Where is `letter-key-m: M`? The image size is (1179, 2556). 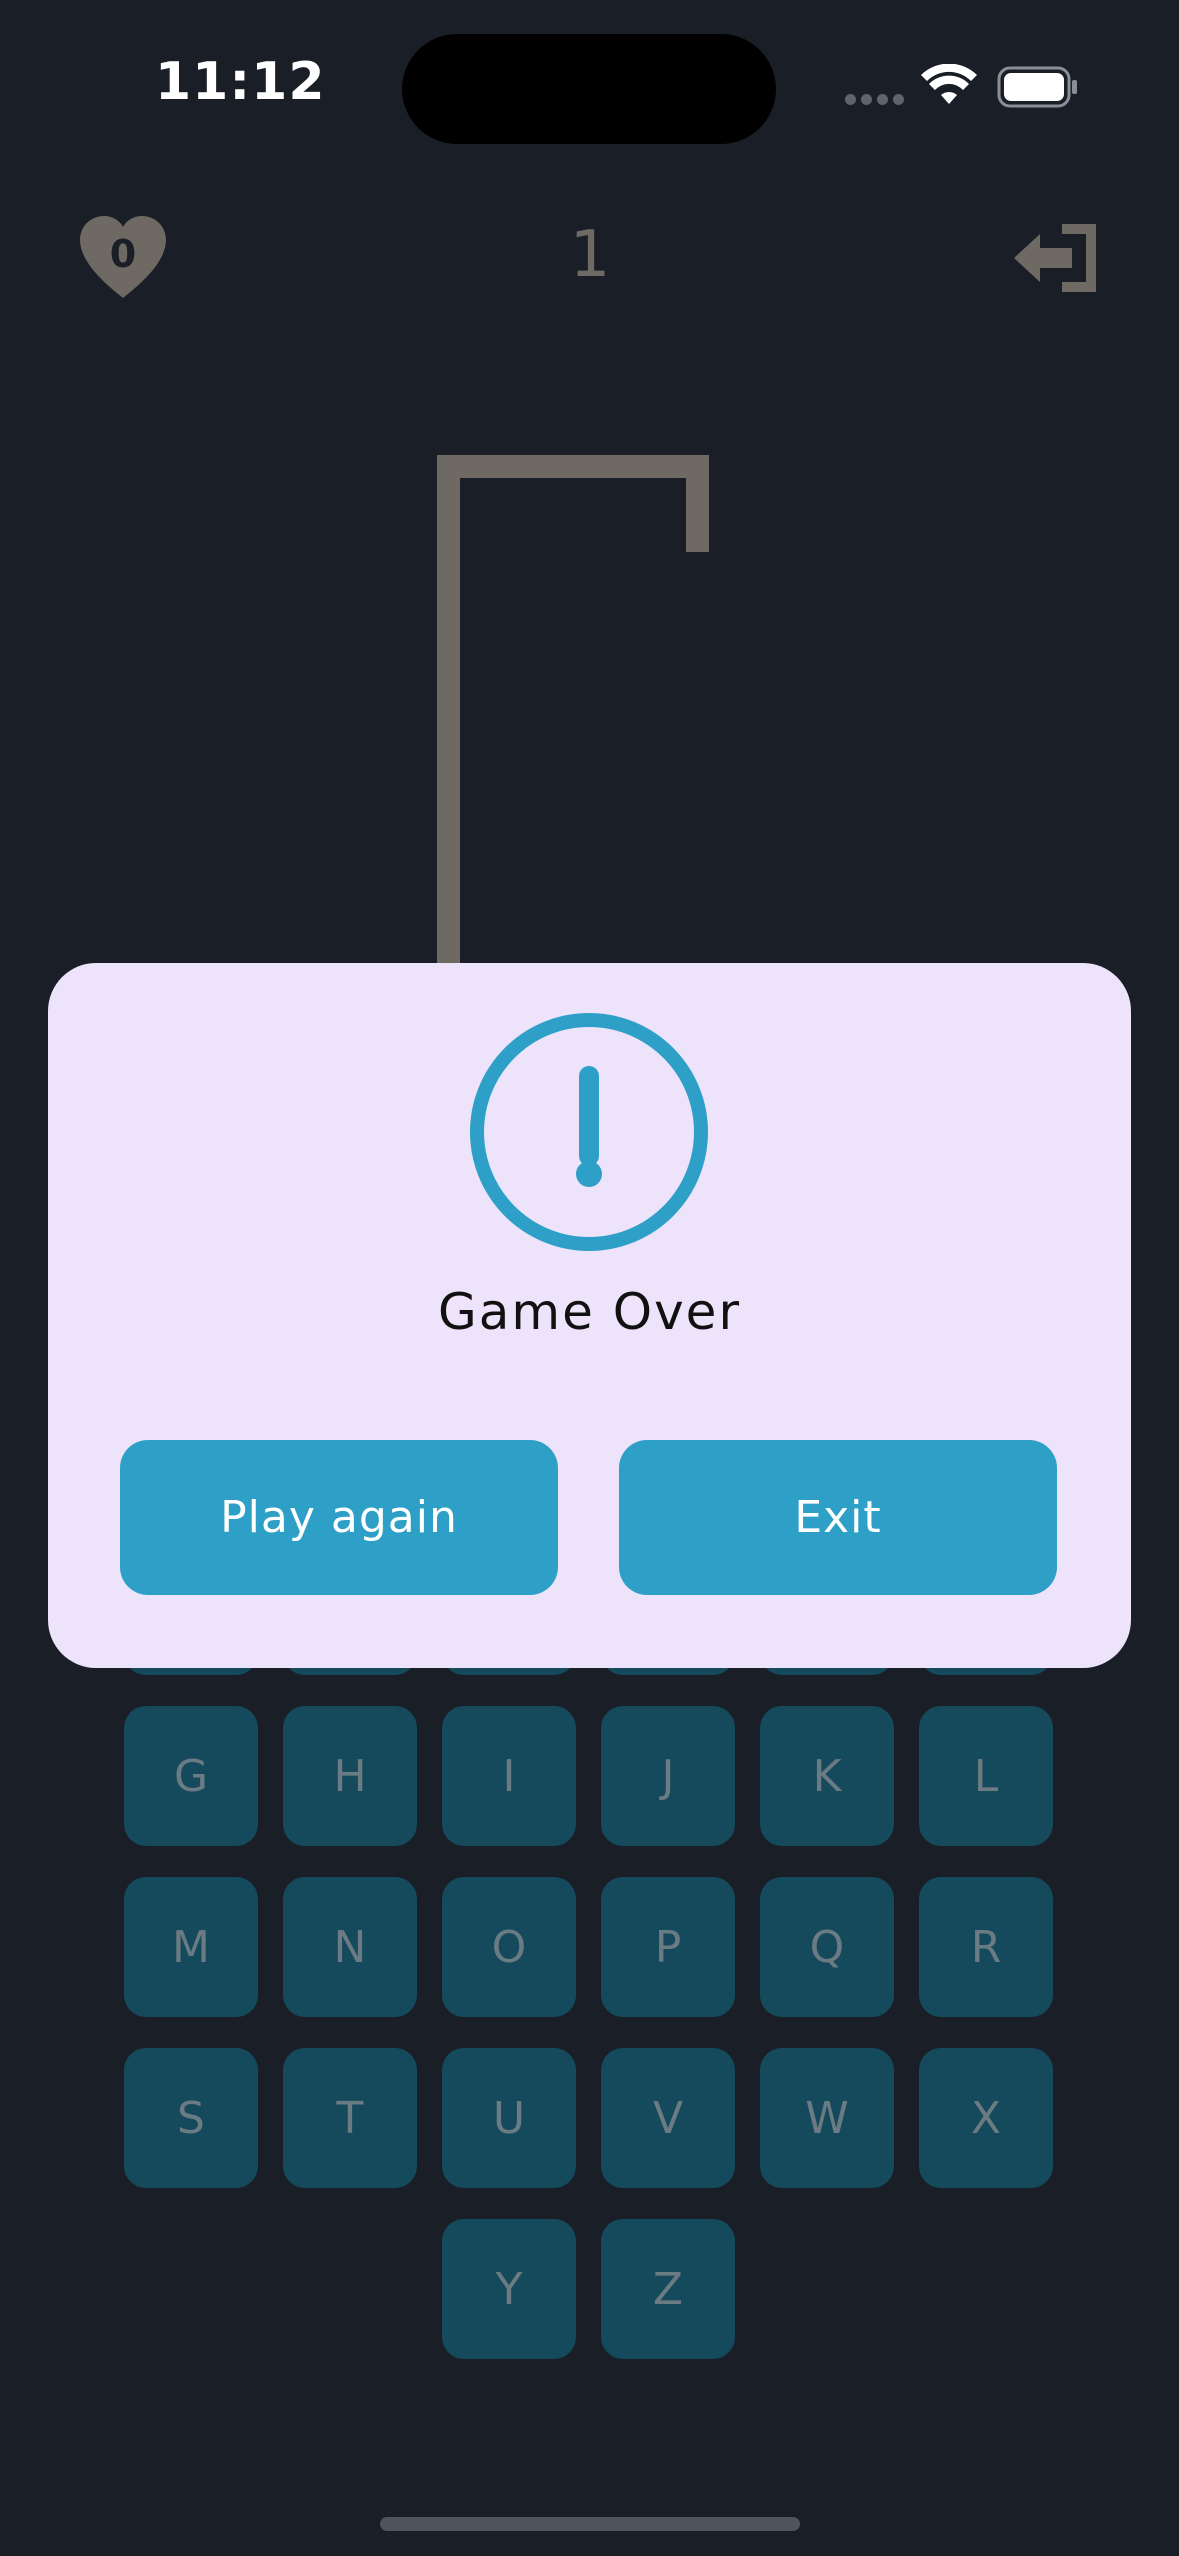
letter-key-m: M is located at coordinates (191, 1947).